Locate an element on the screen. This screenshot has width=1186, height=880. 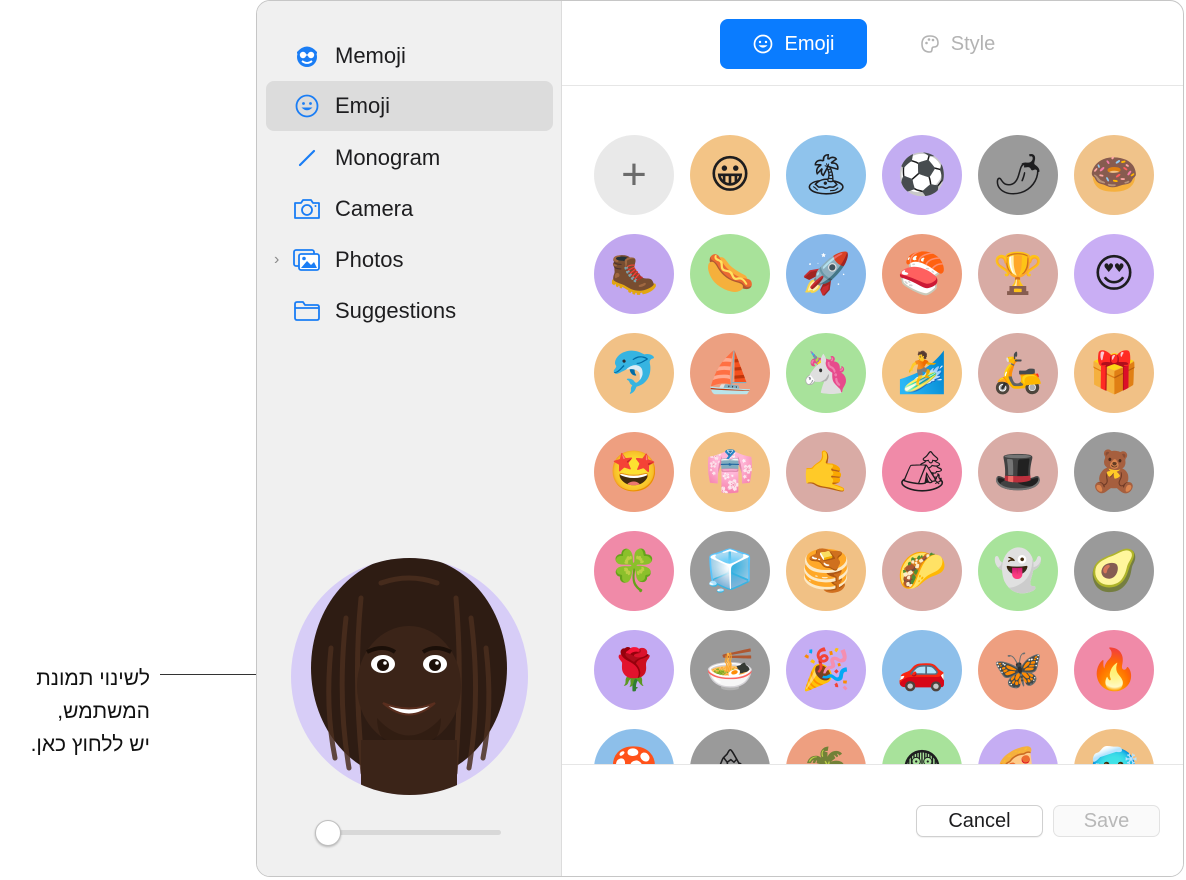
emoji-tile: 🌹 is located at coordinates (634, 670).